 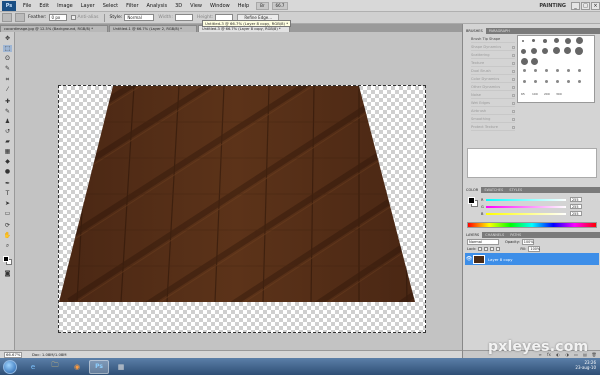 What do you see at coordinates (499, 31) in the screenshot?
I see `tab-paragraph: PARAGRAPH` at bounding box center [499, 31].